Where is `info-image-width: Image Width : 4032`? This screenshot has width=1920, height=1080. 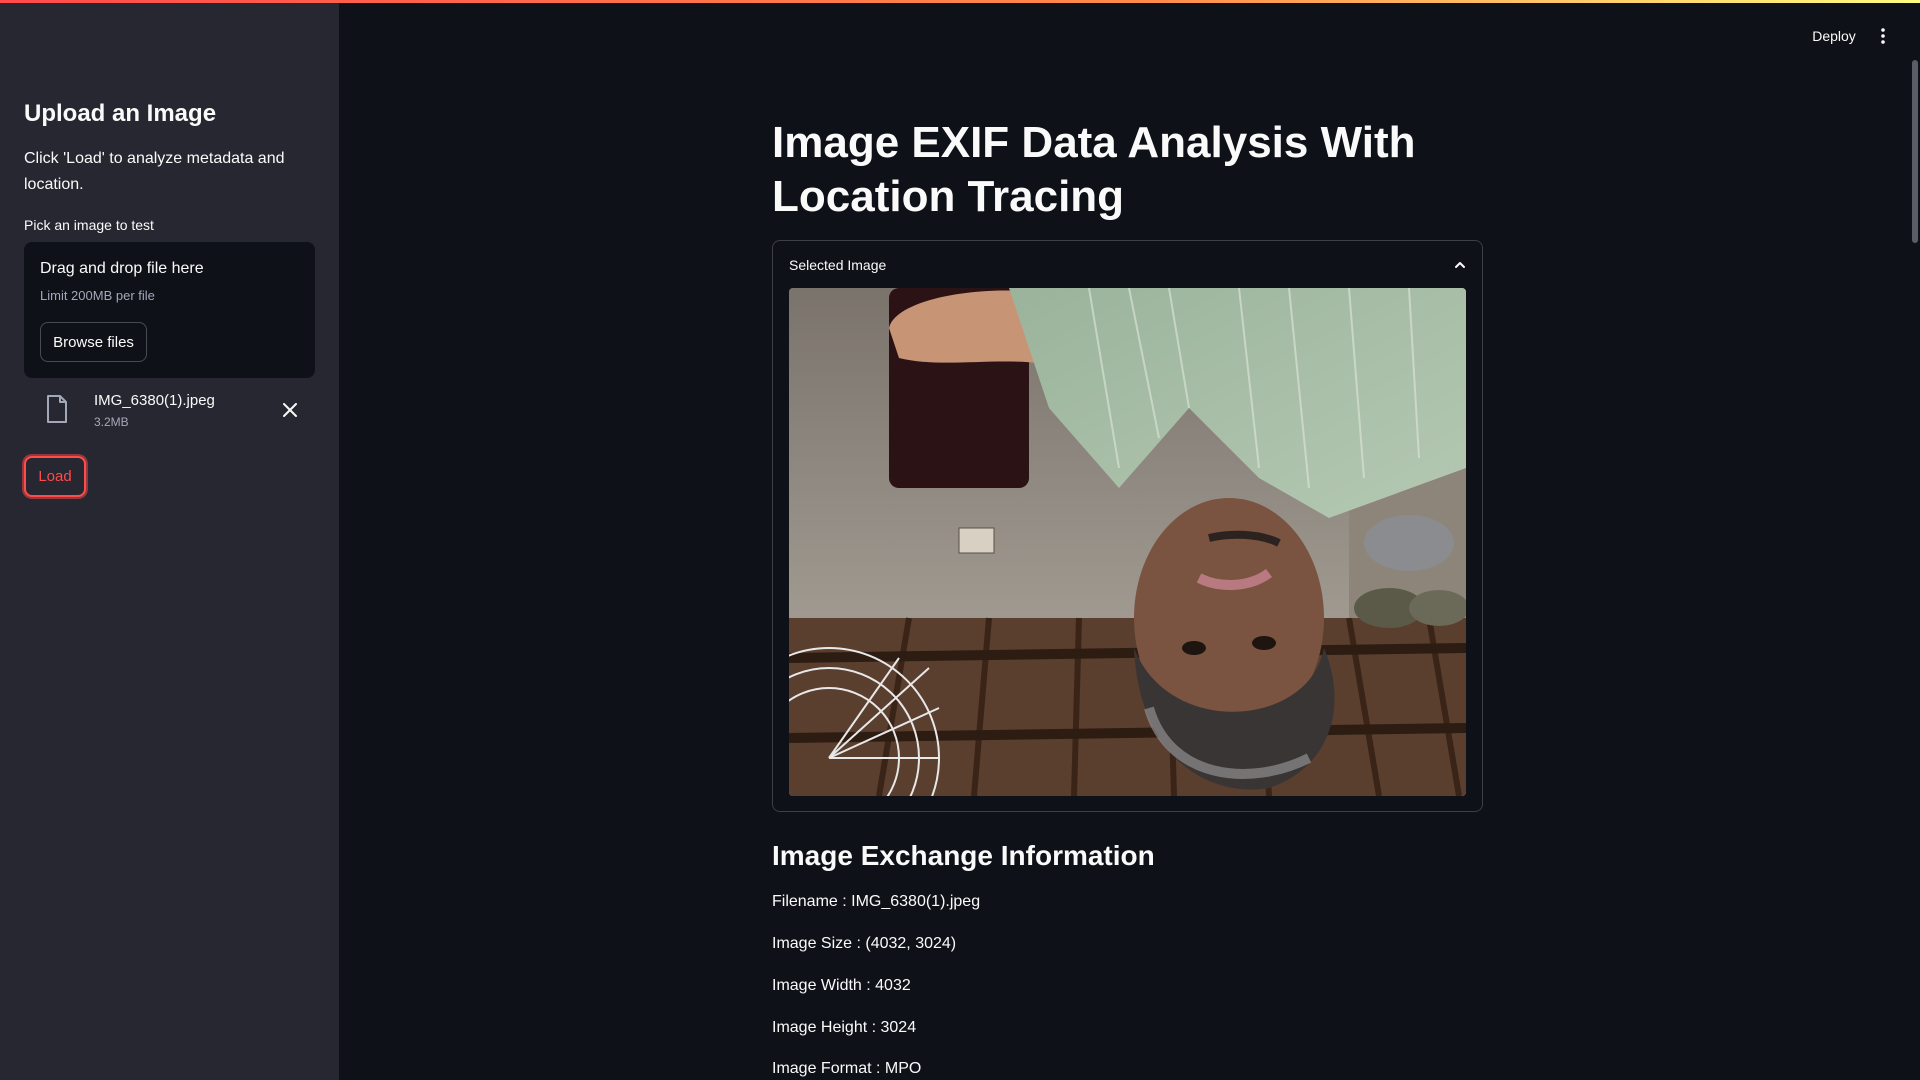 info-image-width: Image Width : 4032 is located at coordinates (841, 985).